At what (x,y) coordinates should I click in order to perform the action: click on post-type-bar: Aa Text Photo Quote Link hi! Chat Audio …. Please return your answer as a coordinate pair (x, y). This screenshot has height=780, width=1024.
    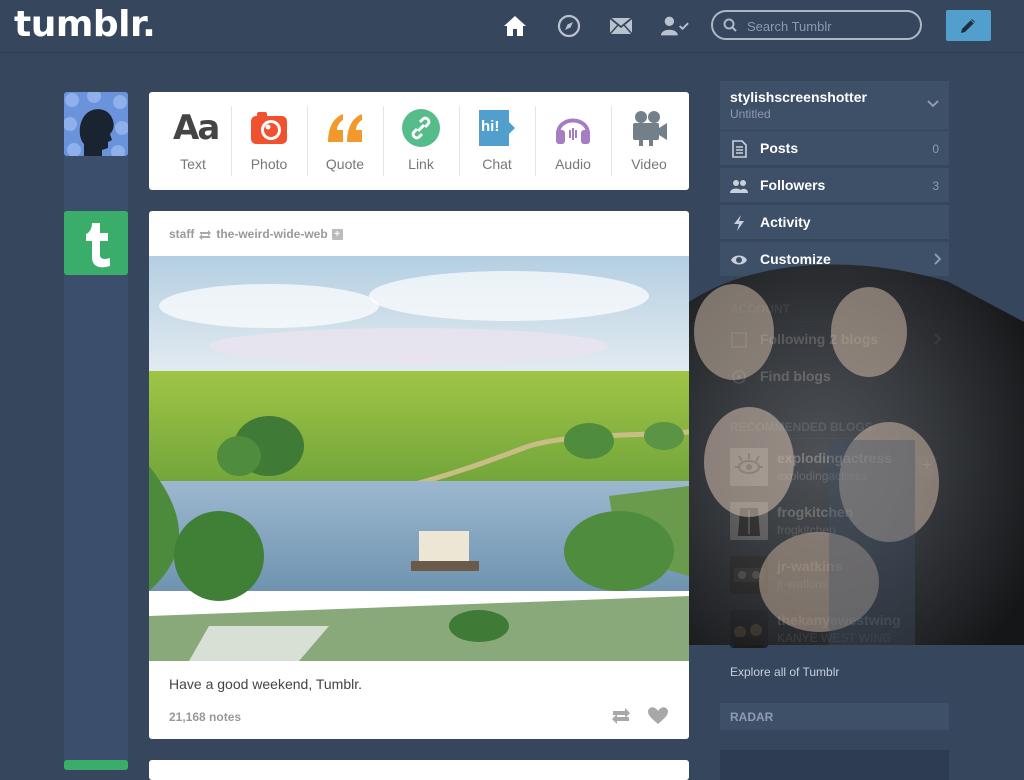
    Looking at the image, I should click on (419, 141).